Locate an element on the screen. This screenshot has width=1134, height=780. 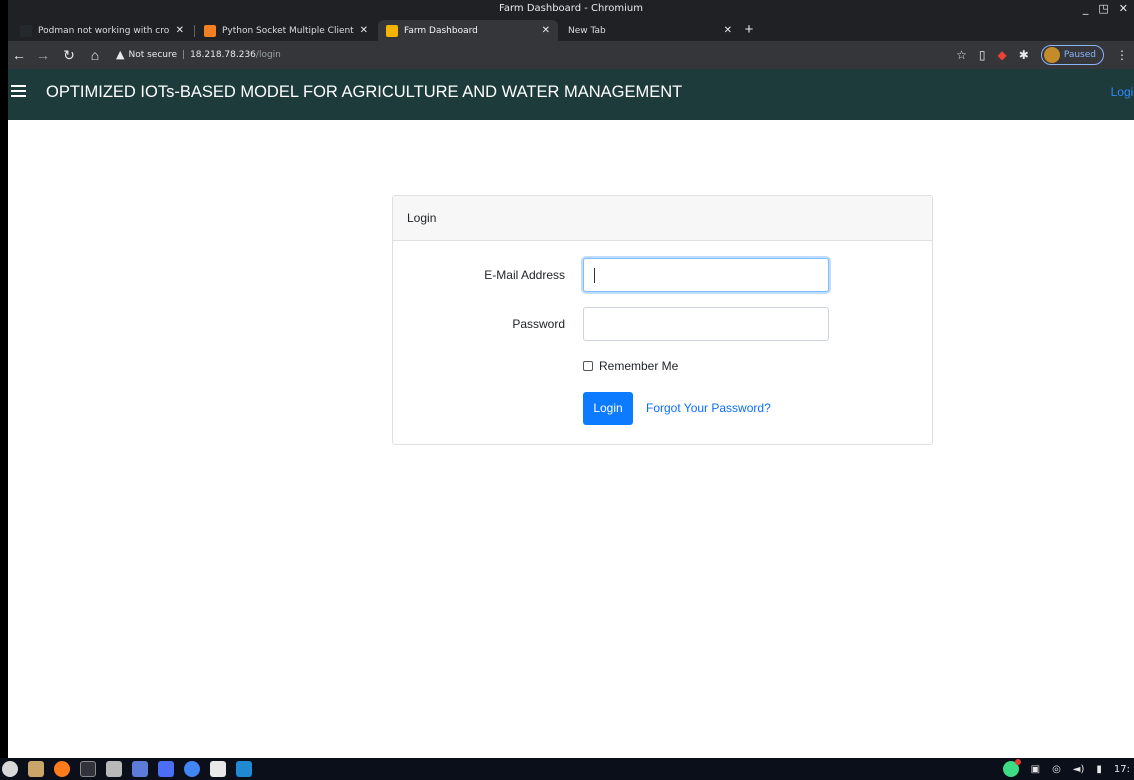
archive-icon is located at coordinates (36, 769).